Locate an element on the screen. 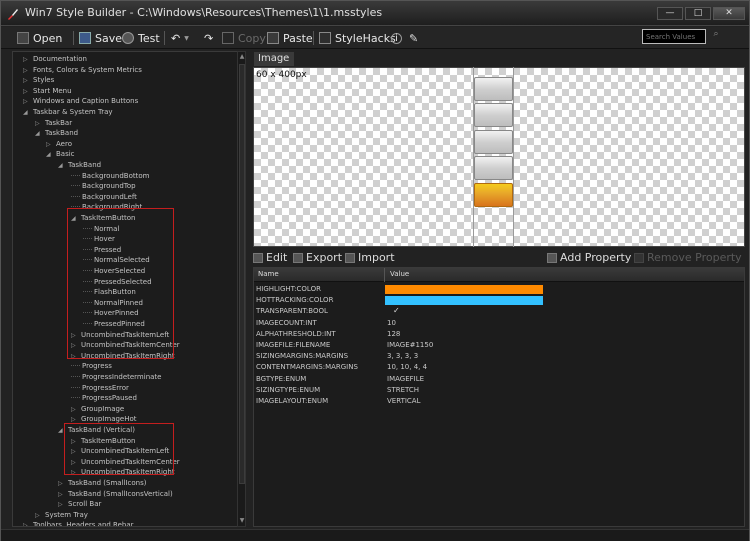 The width and height of the screenshot is (750, 541). tools-button: ✎ is located at coordinates (413, 38).